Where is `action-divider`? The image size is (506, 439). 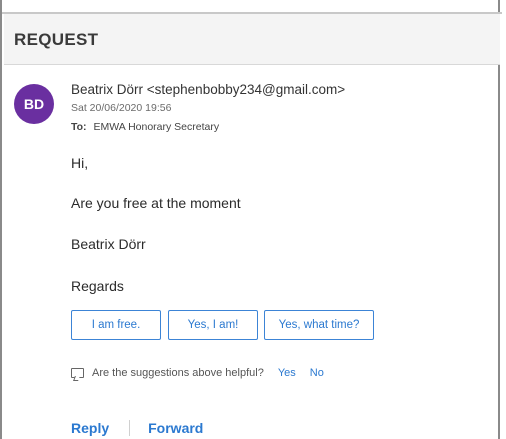 action-divider is located at coordinates (130, 428).